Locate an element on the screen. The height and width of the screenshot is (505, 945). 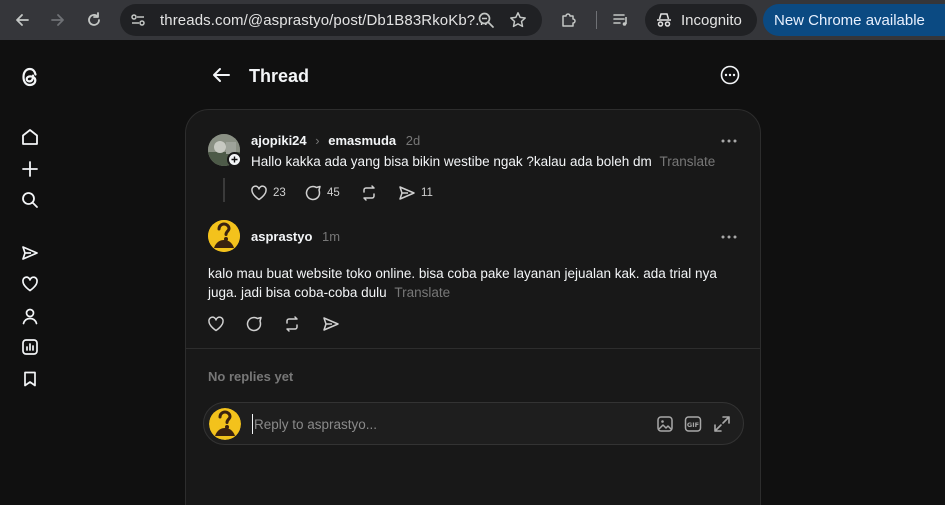
search-icon is located at coordinates (30, 200).